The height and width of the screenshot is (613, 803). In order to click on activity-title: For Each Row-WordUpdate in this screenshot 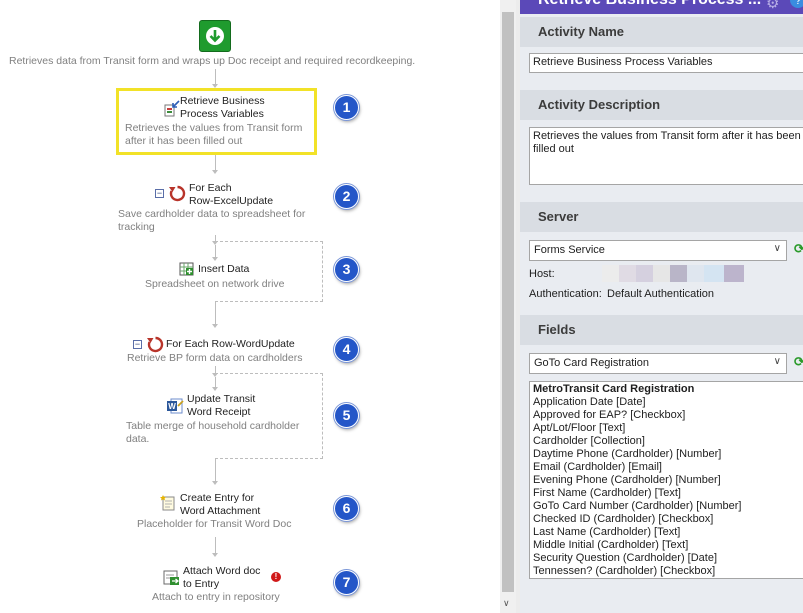, I will do `click(230, 344)`.